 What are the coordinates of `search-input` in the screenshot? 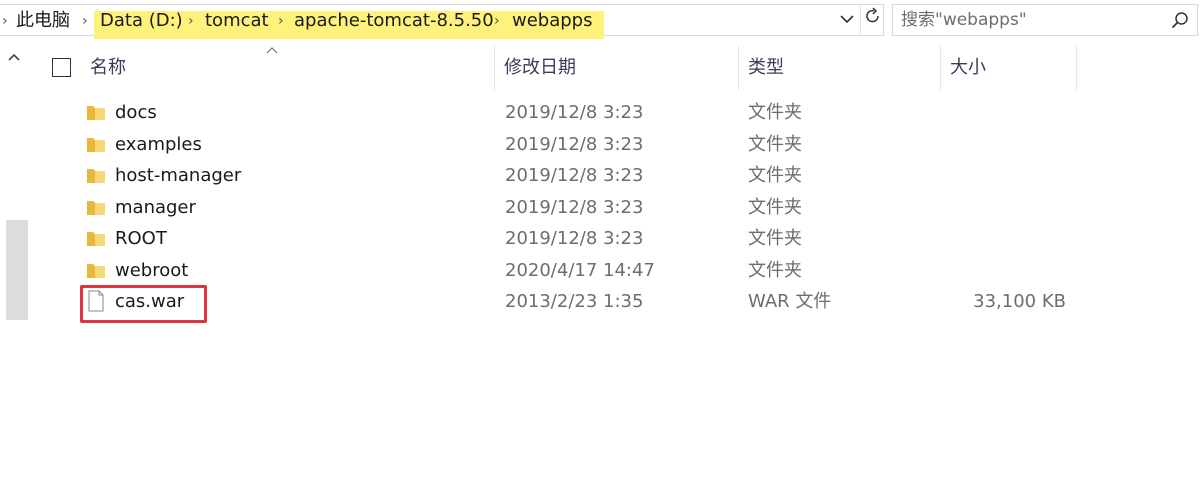 It's located at (1031, 20).